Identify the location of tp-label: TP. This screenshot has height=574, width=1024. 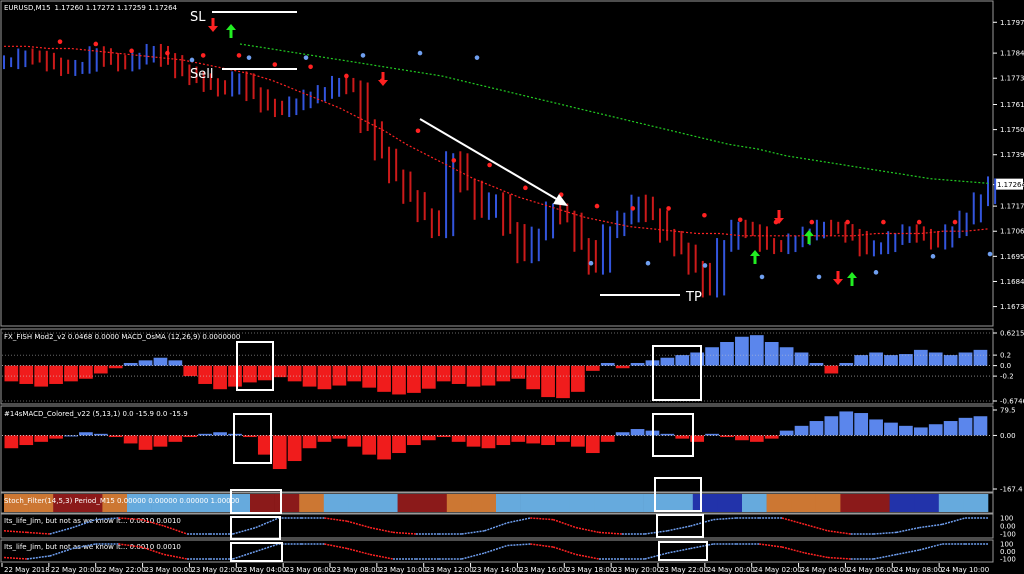
(693, 297).